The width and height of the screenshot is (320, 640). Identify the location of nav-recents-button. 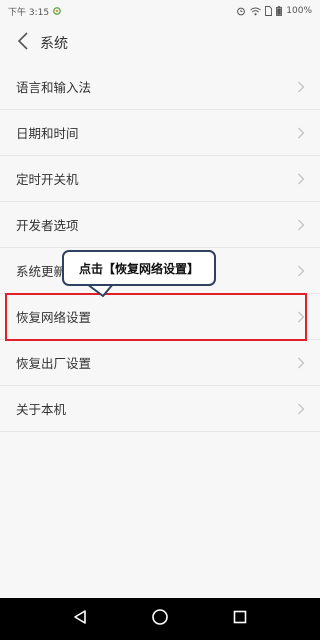
(240, 619).